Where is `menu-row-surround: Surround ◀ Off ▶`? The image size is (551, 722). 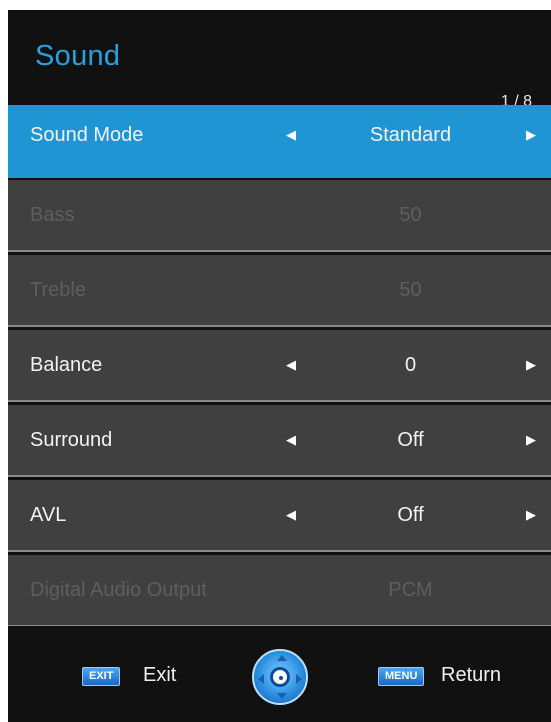
menu-row-surround: Surround ◀ Off ▶ is located at coordinates (279, 441).